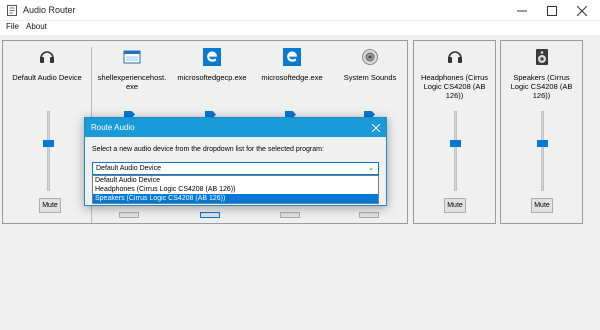 This screenshot has height=330, width=600. What do you see at coordinates (132, 82) in the screenshot?
I see `program-label: shellexperiencehost. exe` at bounding box center [132, 82].